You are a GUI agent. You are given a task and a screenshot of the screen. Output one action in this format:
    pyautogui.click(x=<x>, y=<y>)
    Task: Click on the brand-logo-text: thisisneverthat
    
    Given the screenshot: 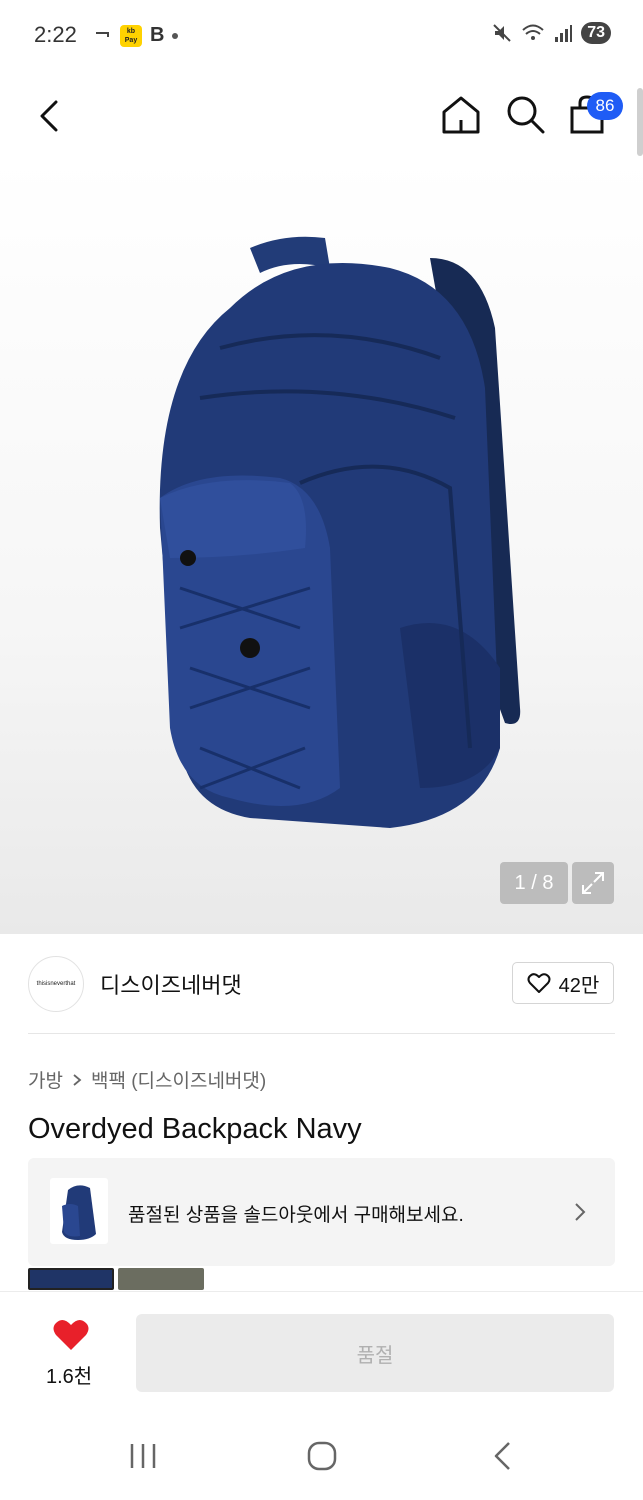 What is the action you would take?
    pyautogui.click(x=56, y=984)
    